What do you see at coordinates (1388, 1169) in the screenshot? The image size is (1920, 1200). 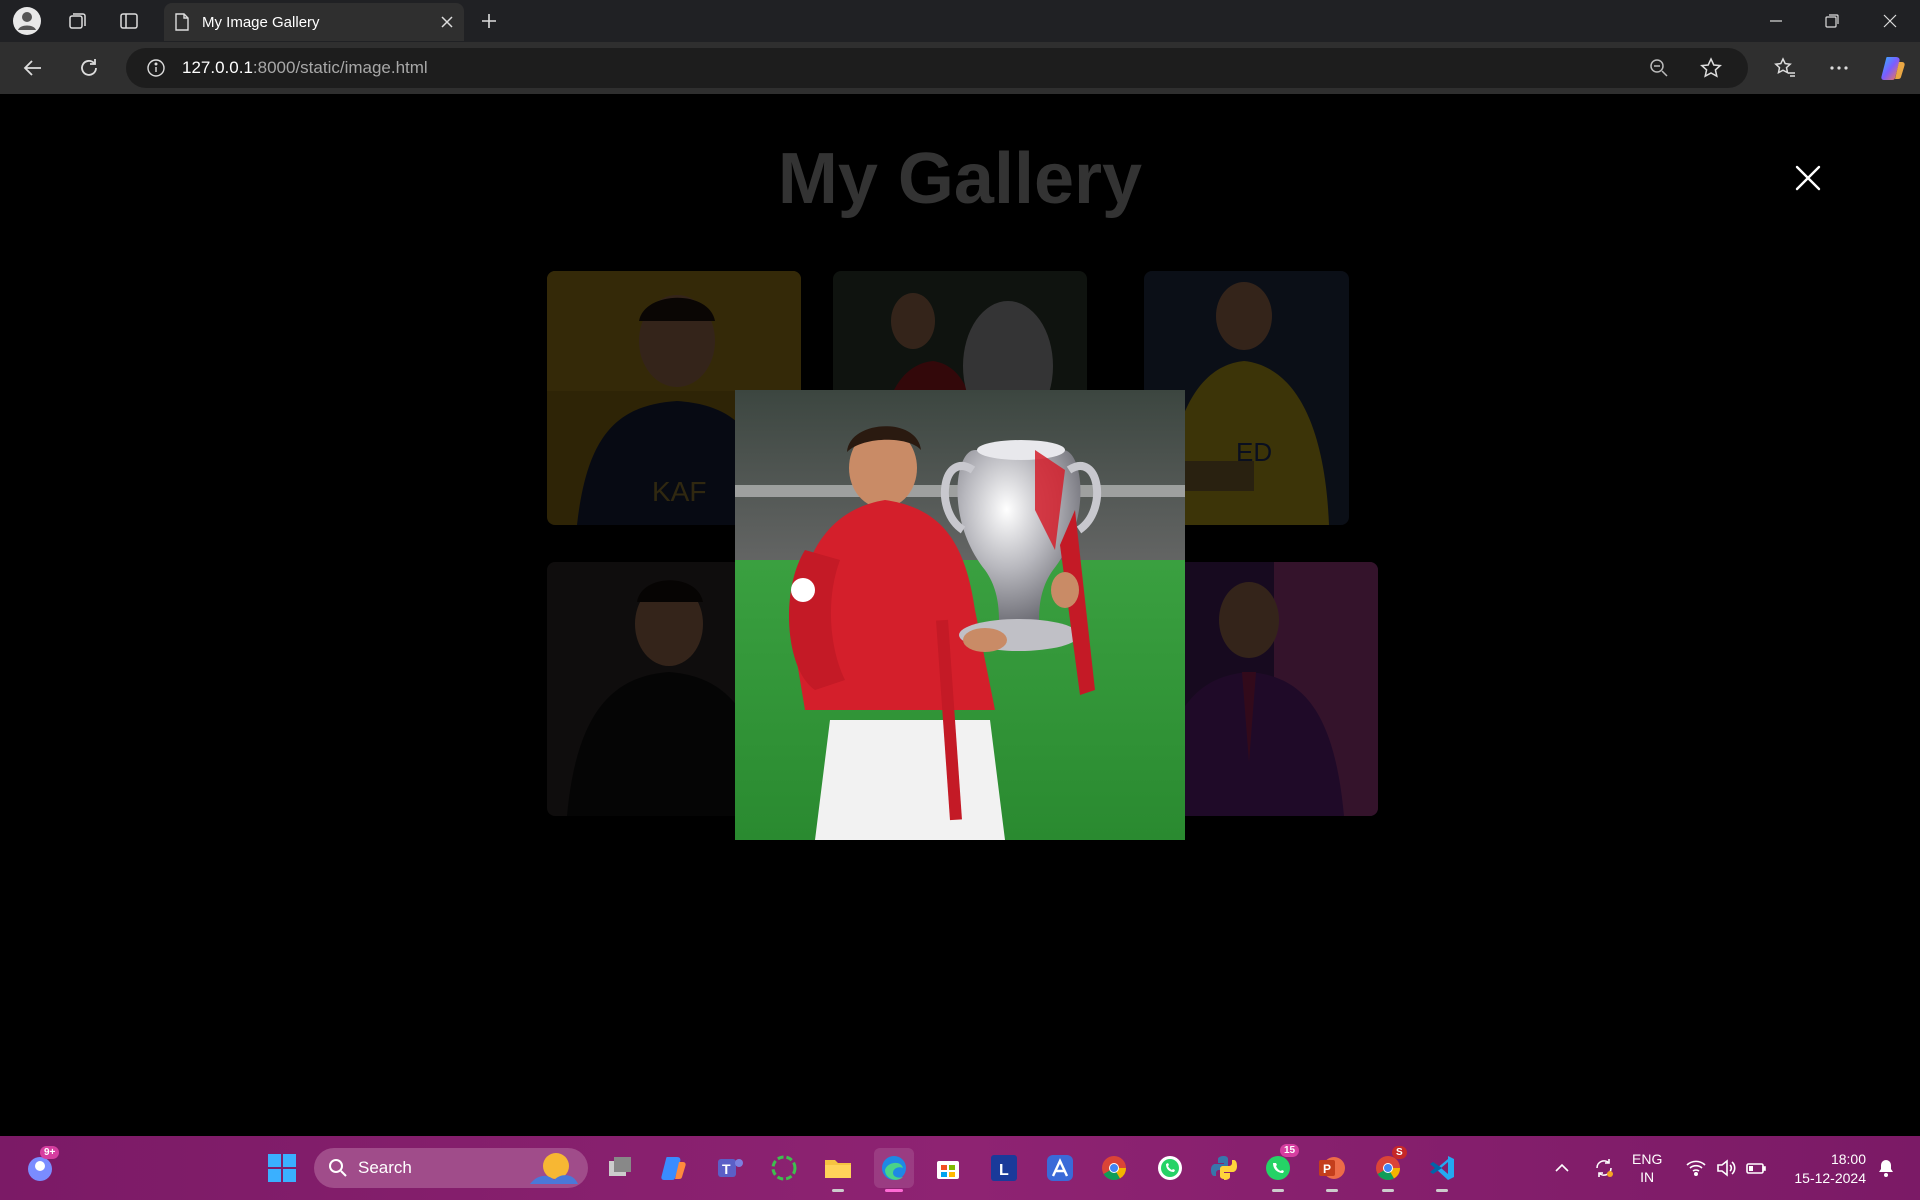 I see `chrome-profile-icon: S` at bounding box center [1388, 1169].